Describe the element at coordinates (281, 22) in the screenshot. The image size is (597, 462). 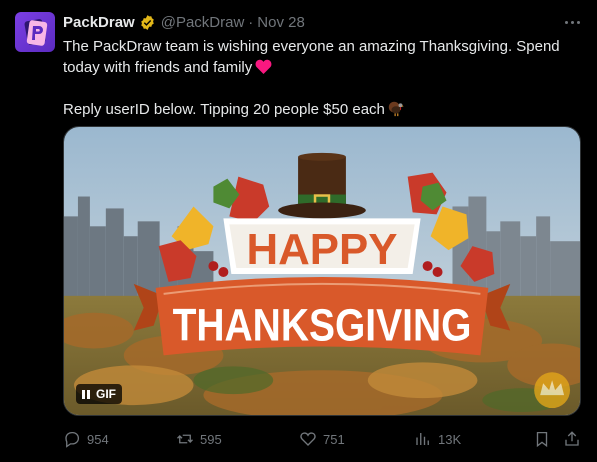
I see `timestamp: Nov 28` at that location.